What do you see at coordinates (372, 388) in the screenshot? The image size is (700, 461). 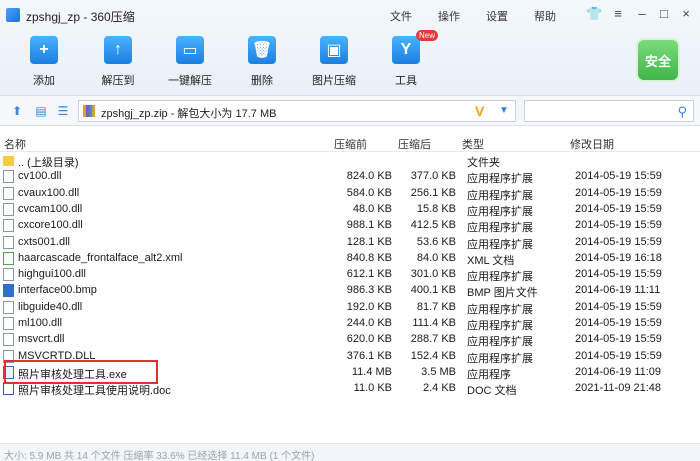 I see `file-packed-size: 11.0 KB` at bounding box center [372, 388].